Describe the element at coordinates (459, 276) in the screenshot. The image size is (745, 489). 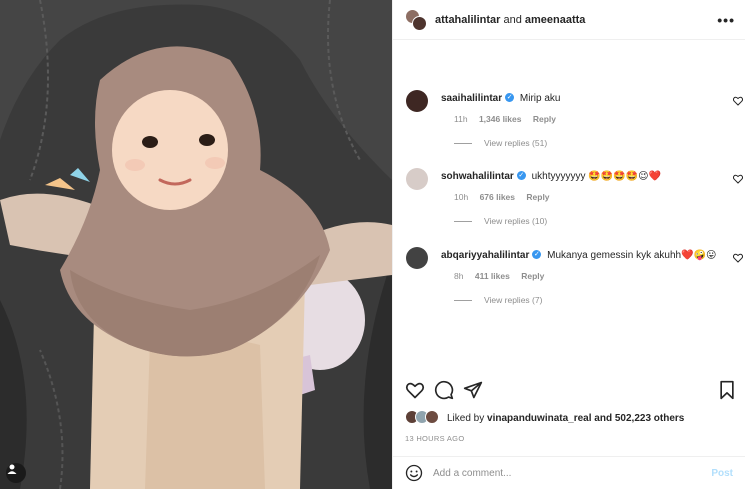
I see `comment-age: 8h` at that location.